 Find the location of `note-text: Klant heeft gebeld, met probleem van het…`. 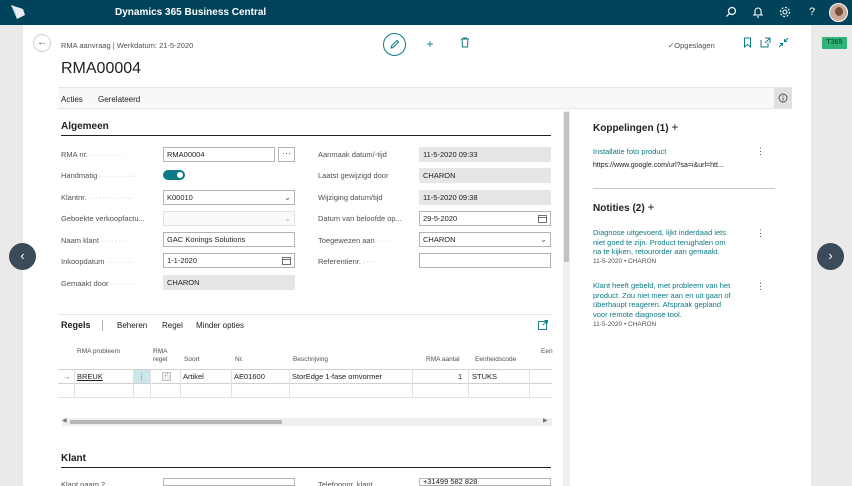

note-text: Klant heeft gebeld, met probleem van het… is located at coordinates (662, 300).